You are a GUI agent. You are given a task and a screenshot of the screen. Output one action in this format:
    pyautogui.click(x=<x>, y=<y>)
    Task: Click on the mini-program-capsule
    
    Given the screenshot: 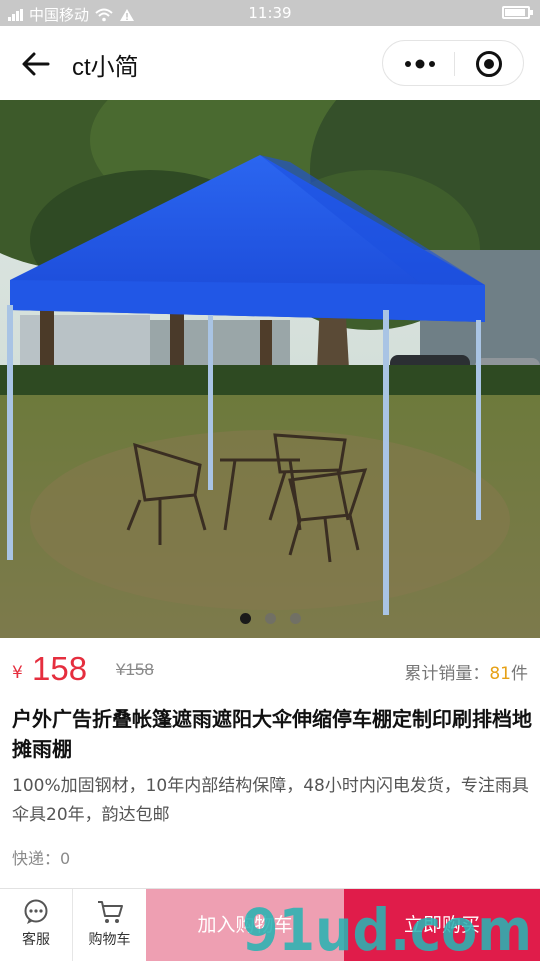 What is the action you would take?
    pyautogui.click(x=453, y=63)
    